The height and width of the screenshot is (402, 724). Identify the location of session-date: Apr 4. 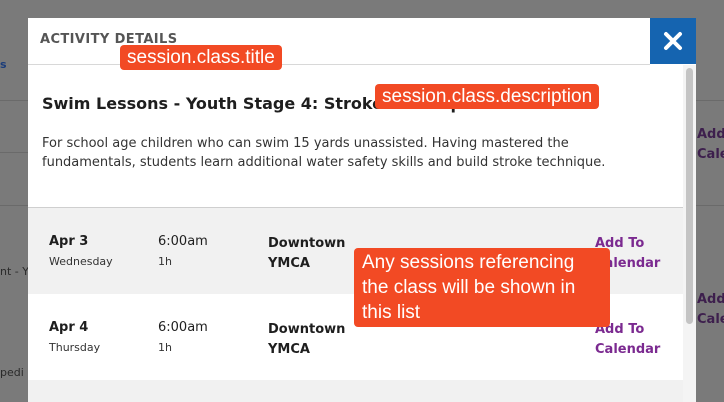
(69, 327).